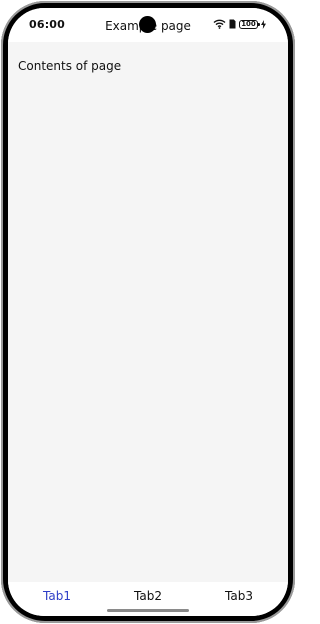  Describe the element at coordinates (239, 596) in the screenshot. I see `tab-3: Tab3` at that location.